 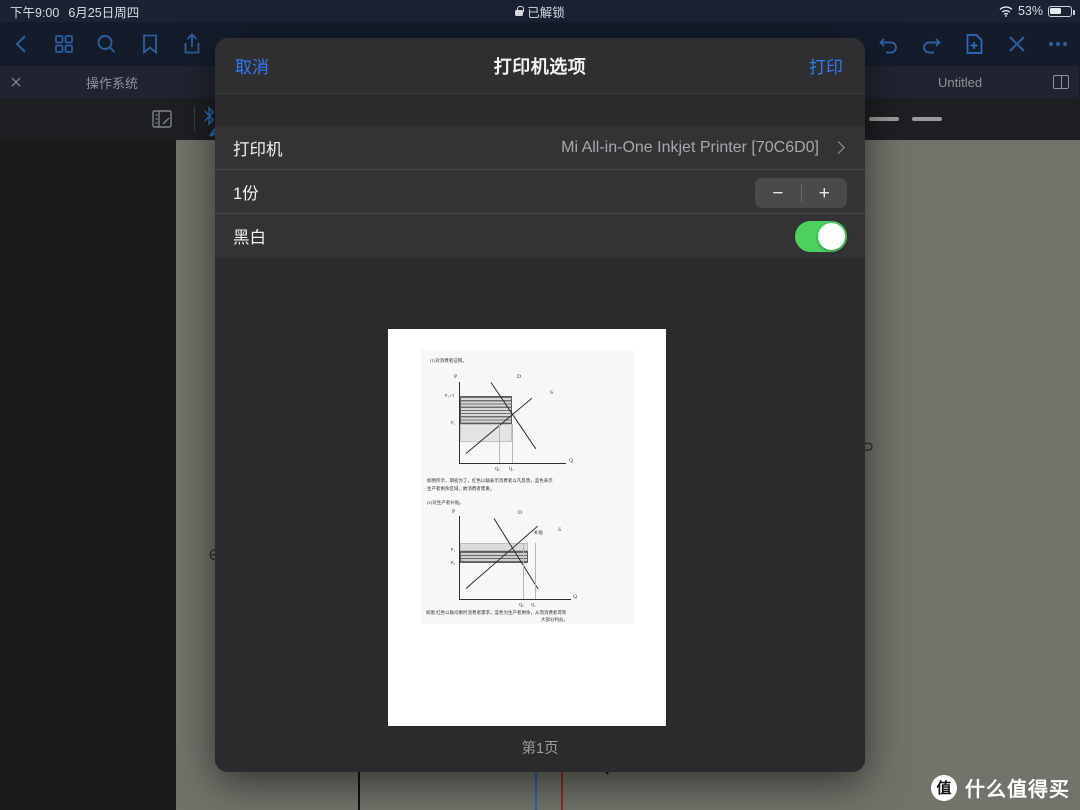 What do you see at coordinates (512, 463) in the screenshot?
I see `axis-x` at bounding box center [512, 463].